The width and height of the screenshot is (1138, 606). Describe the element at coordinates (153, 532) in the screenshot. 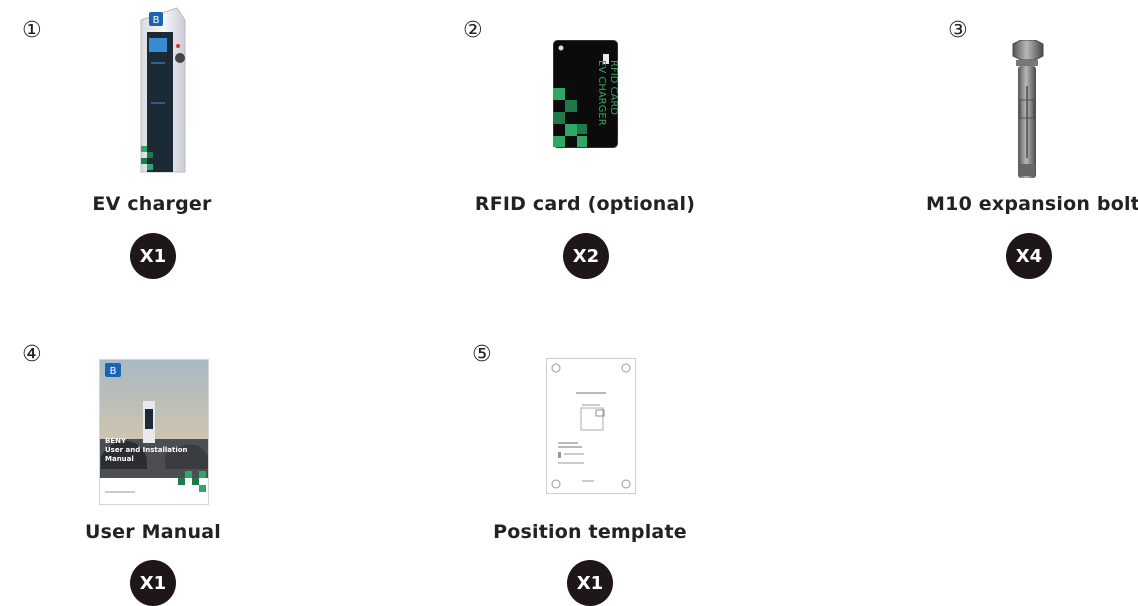

I see `item-label-4: User Manual` at that location.